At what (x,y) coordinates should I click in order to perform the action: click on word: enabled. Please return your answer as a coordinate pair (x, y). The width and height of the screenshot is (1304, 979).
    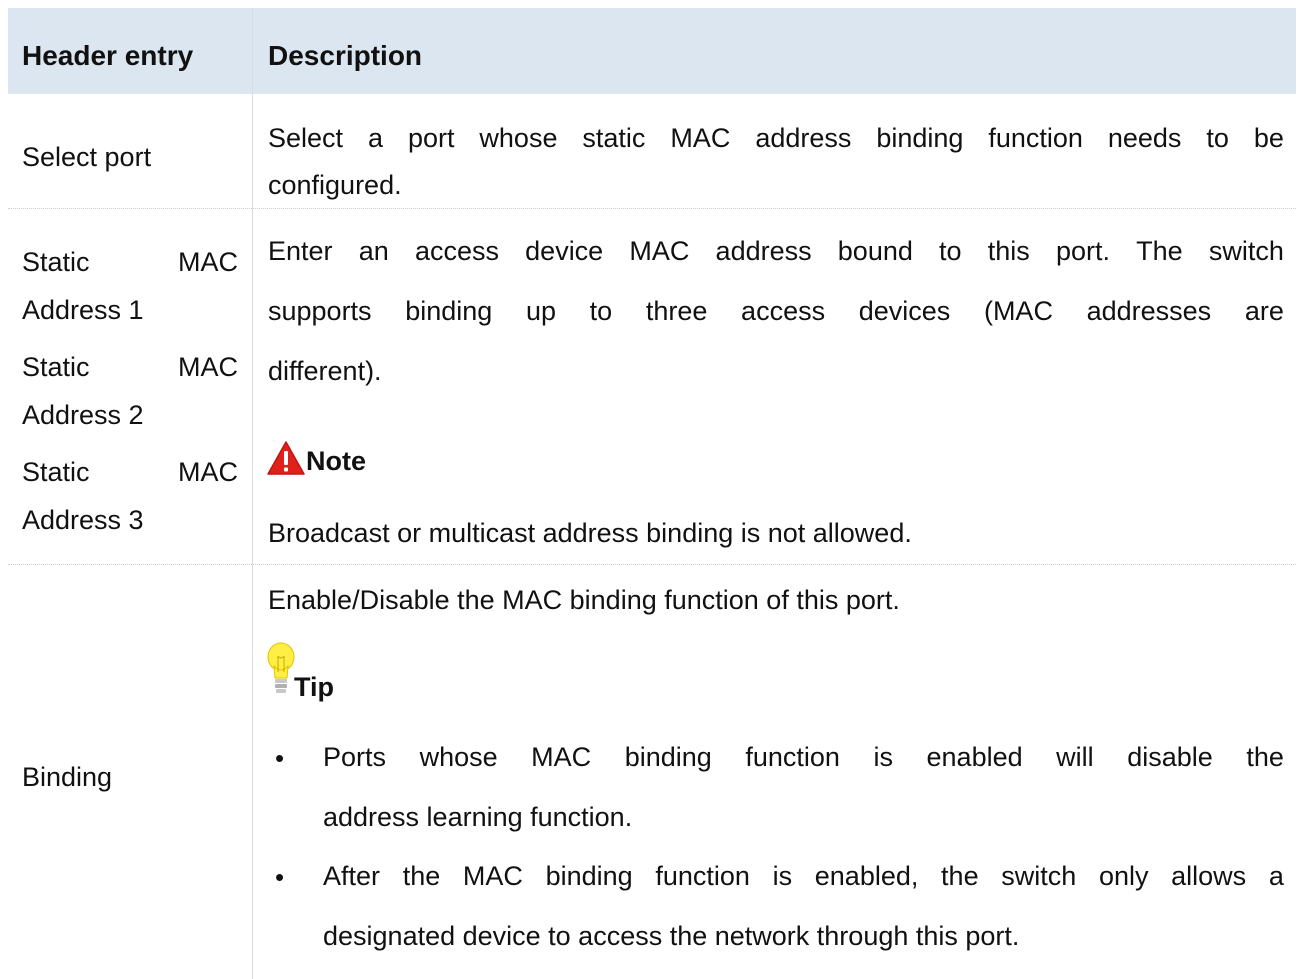
    Looking at the image, I should click on (974, 757).